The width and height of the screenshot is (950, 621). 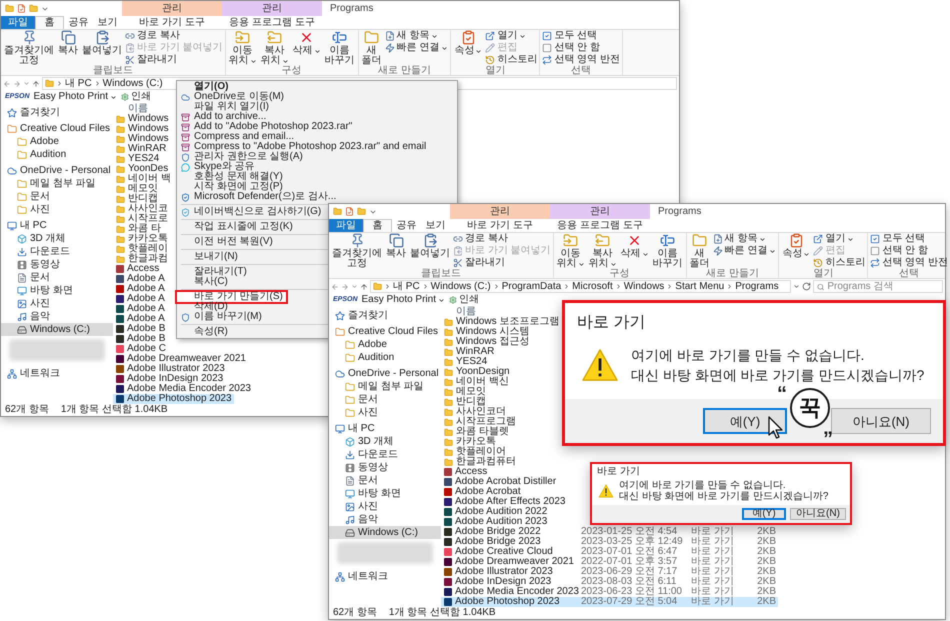 I want to click on file-row: 사사인코더, so click(x=474, y=412).